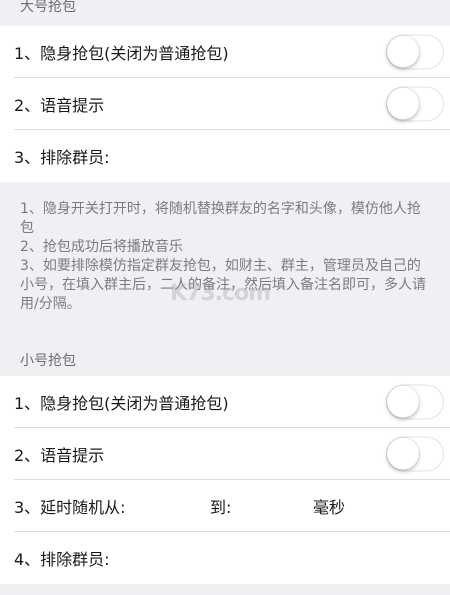 The image size is (450, 595). I want to click on row-small-delay: 3、延时随机从: 到: 毫秒, so click(225, 506).